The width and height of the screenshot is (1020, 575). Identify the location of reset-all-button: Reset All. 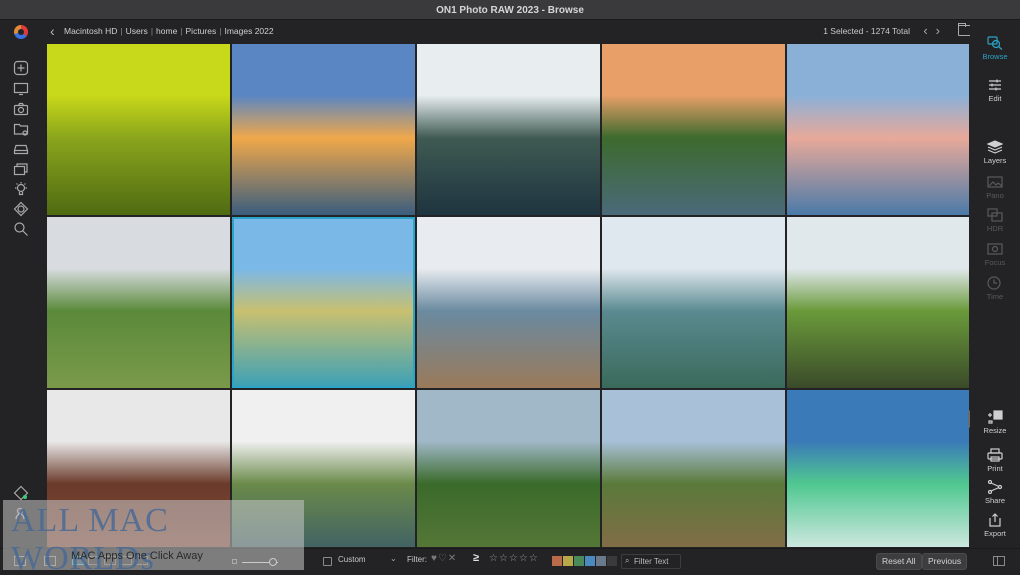
(899, 561).